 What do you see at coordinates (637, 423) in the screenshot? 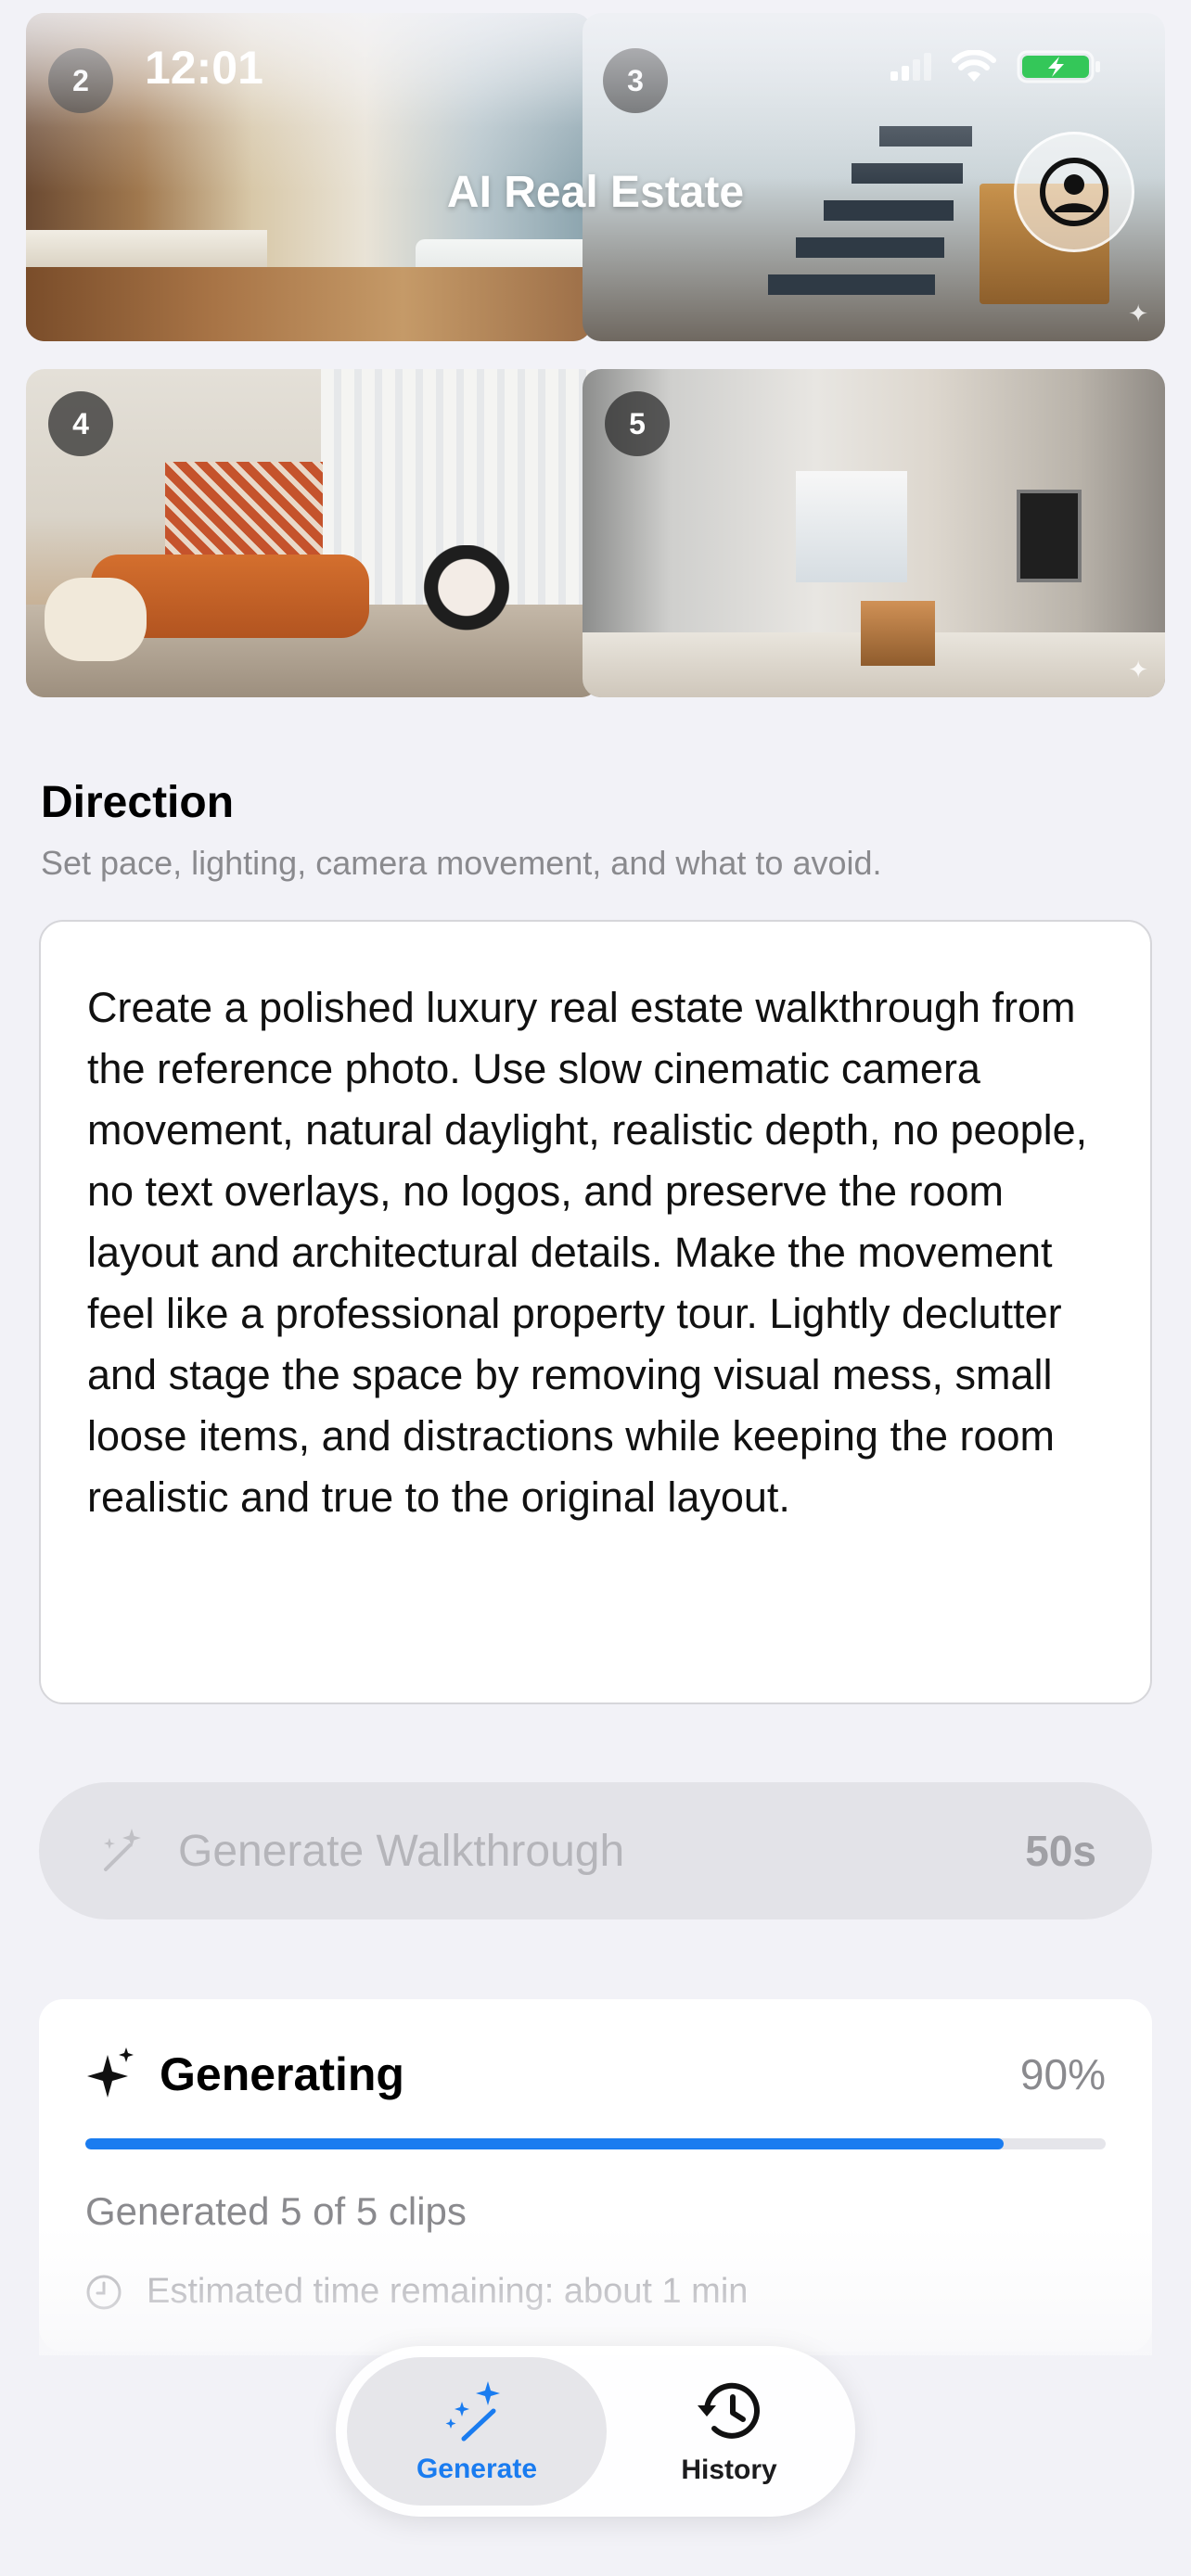
I see `photo-badge: 5` at bounding box center [637, 423].